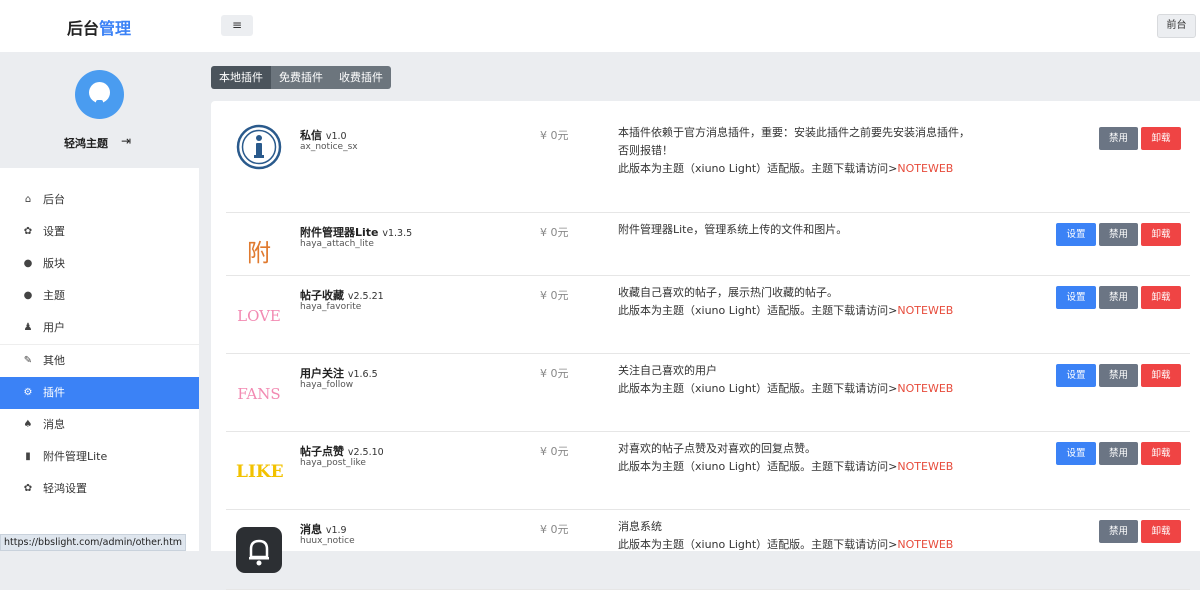 Image resolution: width=1200 pixels, height=590 pixels. Describe the element at coordinates (54, 199) in the screenshot. I see `sidebar-item-label: 后台` at that location.